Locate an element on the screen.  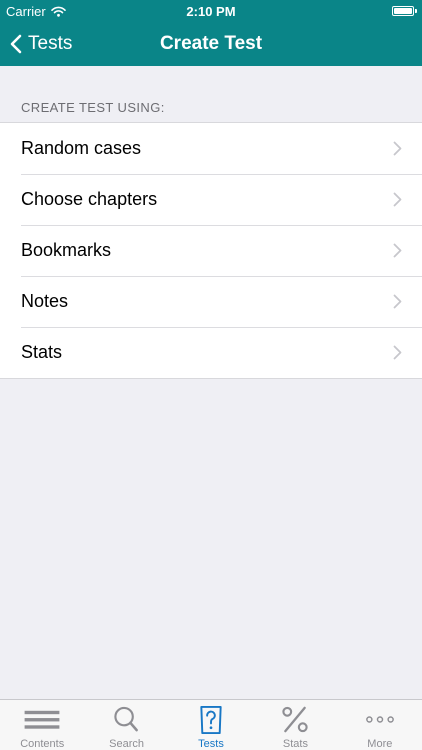
top-bar: Carrier 2:10 PM Tests Create Test is located at coordinates (211, 33).